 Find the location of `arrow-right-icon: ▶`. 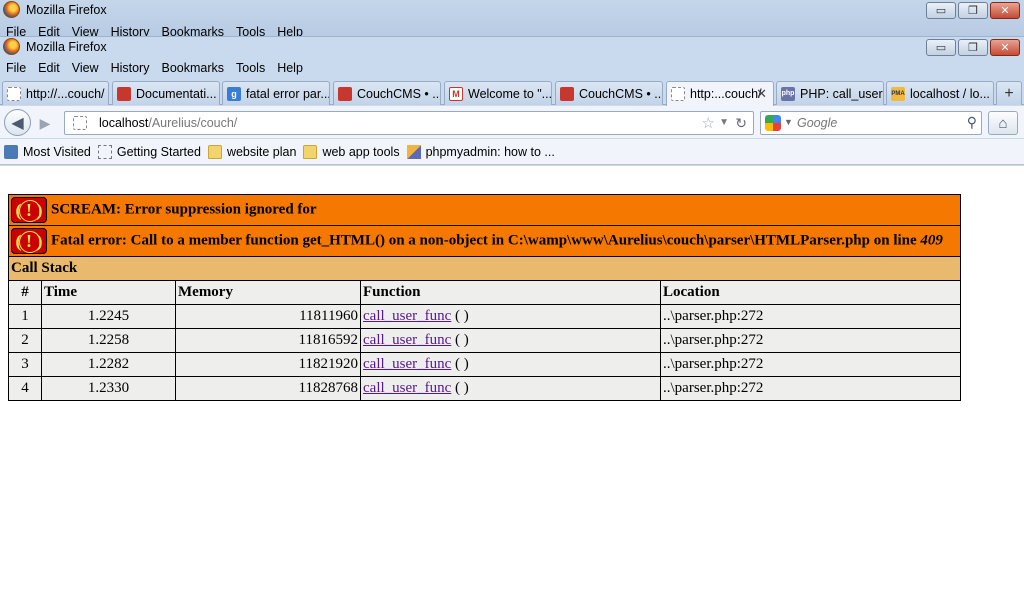

arrow-right-icon: ▶ is located at coordinates (45, 122).